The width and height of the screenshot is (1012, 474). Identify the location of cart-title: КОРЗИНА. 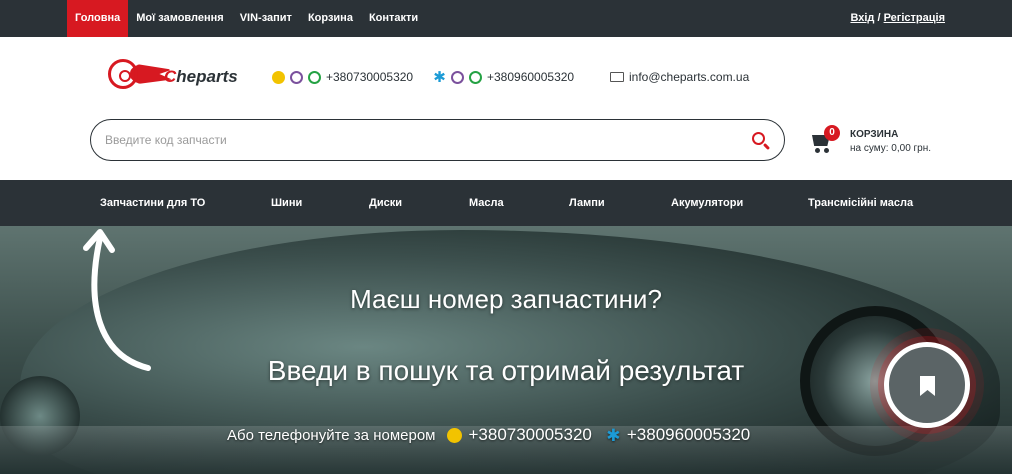
(874, 134).